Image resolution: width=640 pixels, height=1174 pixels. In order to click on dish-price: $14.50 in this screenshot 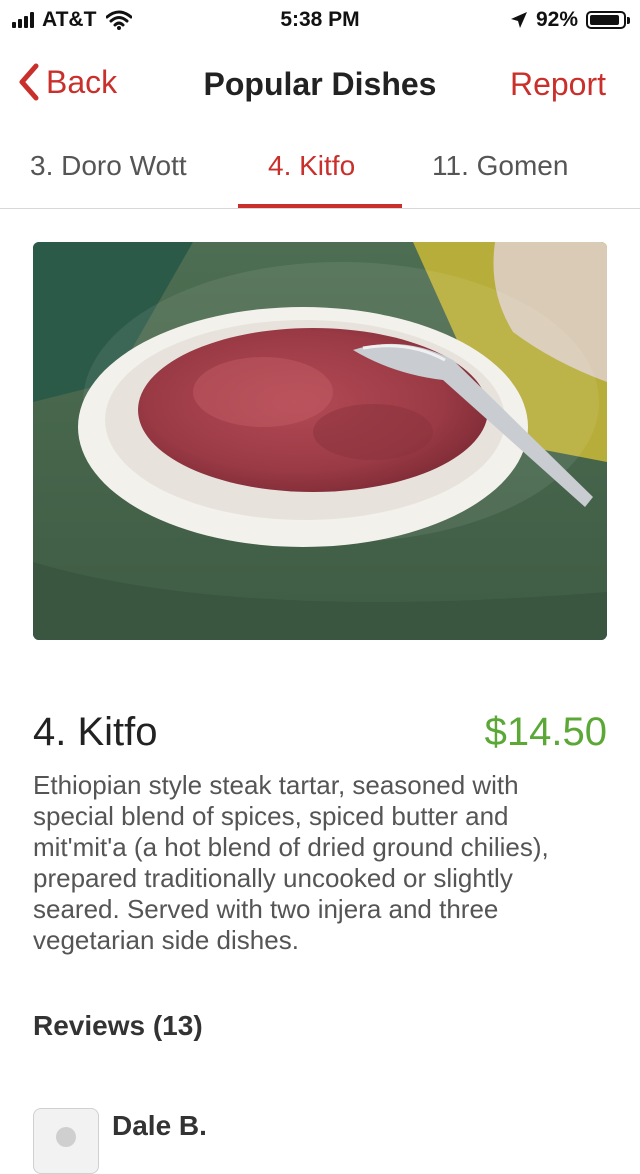, I will do `click(545, 732)`.